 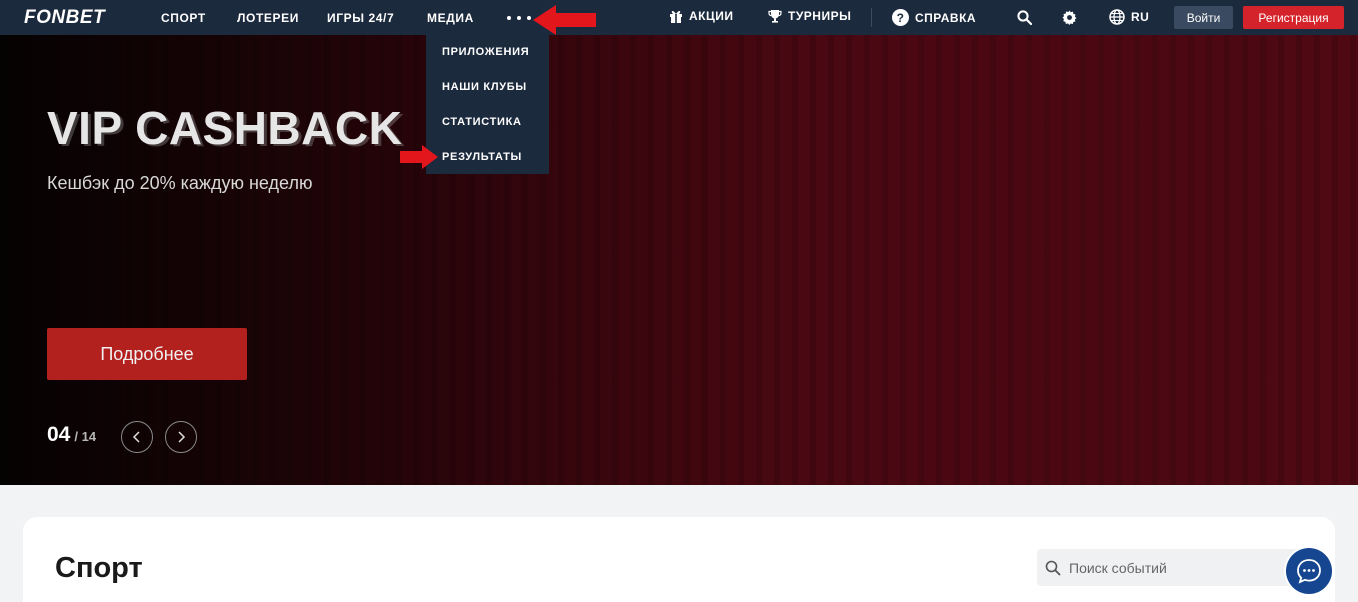 What do you see at coordinates (1129, 17) in the screenshot?
I see `language-selector: RU` at bounding box center [1129, 17].